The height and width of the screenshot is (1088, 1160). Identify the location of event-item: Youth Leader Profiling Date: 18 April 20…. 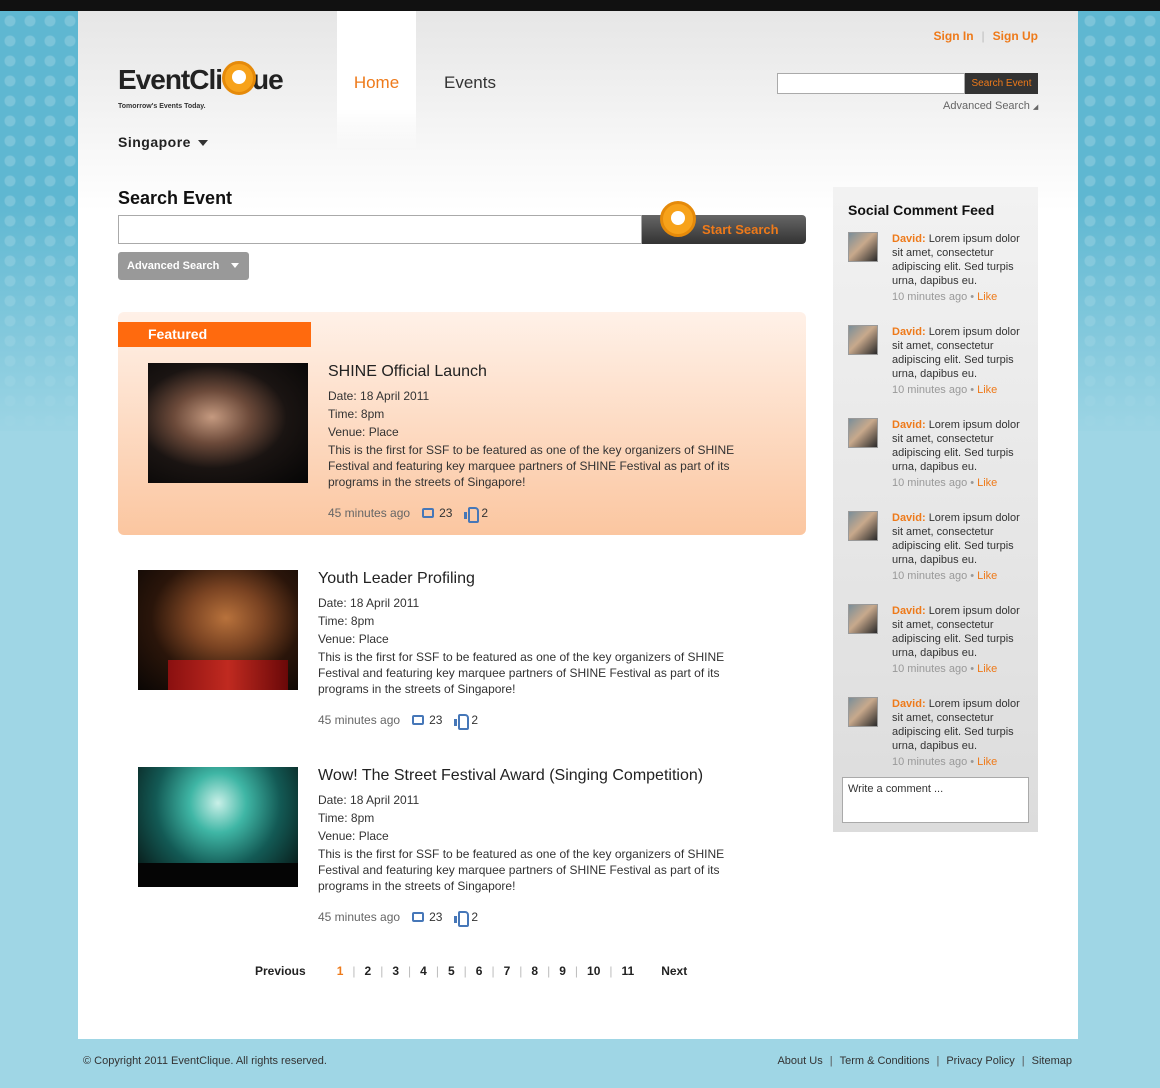
(448, 655).